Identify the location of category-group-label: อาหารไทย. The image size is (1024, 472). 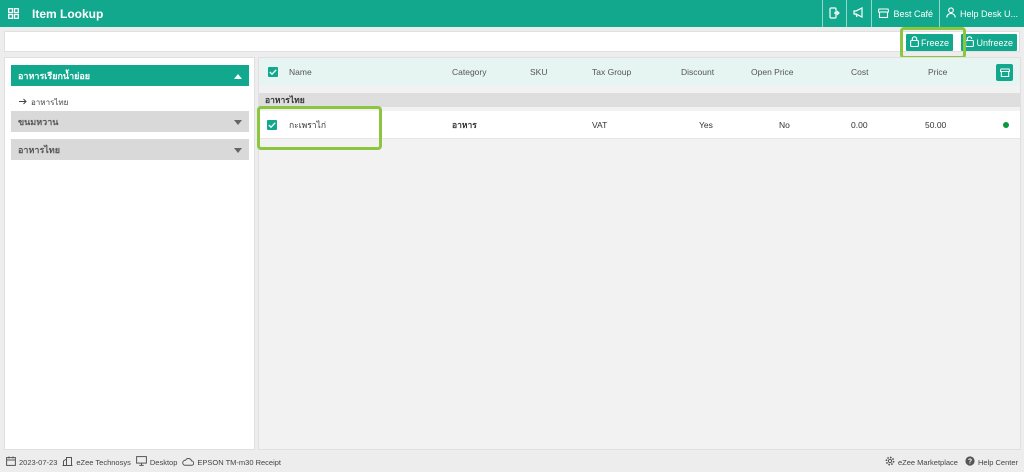
(39, 149).